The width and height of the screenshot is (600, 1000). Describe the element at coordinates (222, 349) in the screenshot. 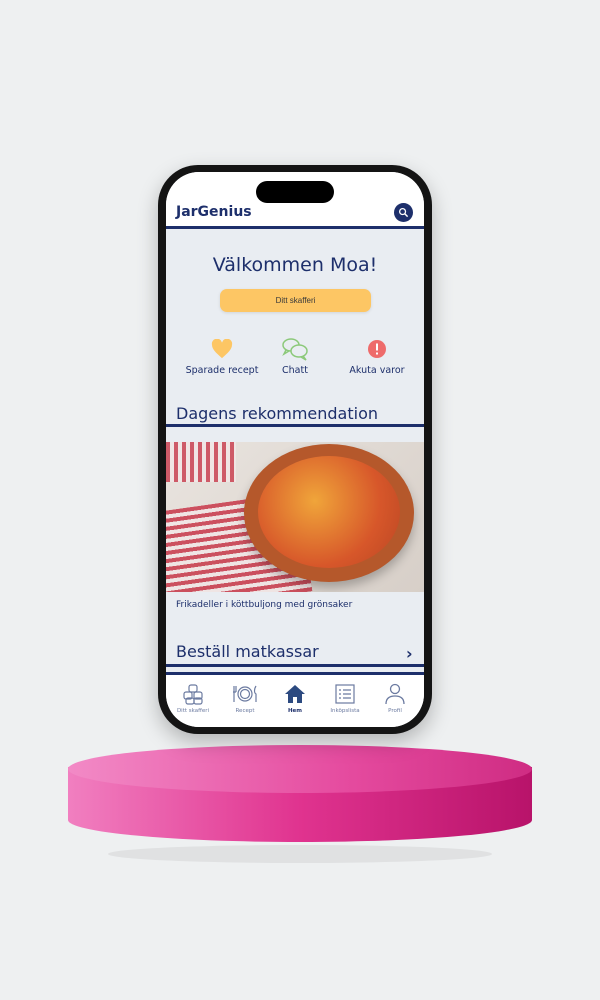

I see `heart-icon` at that location.